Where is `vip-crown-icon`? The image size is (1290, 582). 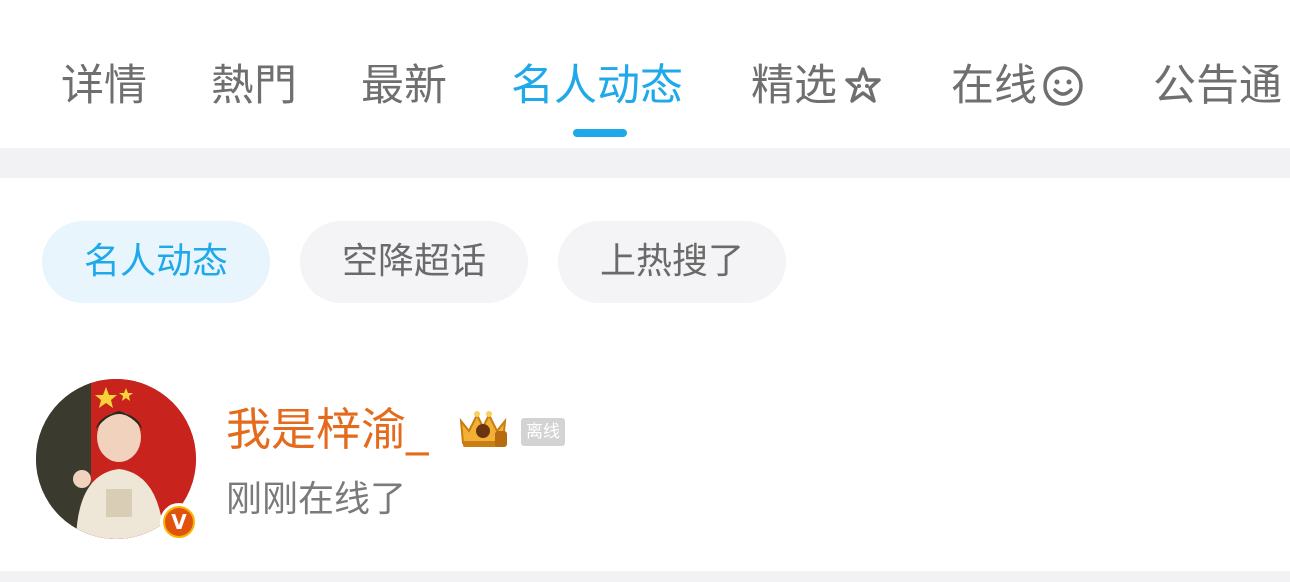
vip-crown-icon is located at coordinates (483, 428).